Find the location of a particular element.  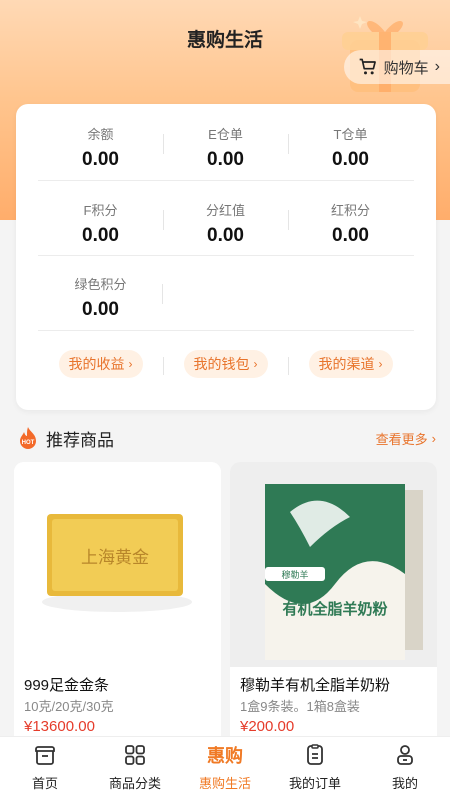

product-price: ¥13600.00 is located at coordinates (59, 726).